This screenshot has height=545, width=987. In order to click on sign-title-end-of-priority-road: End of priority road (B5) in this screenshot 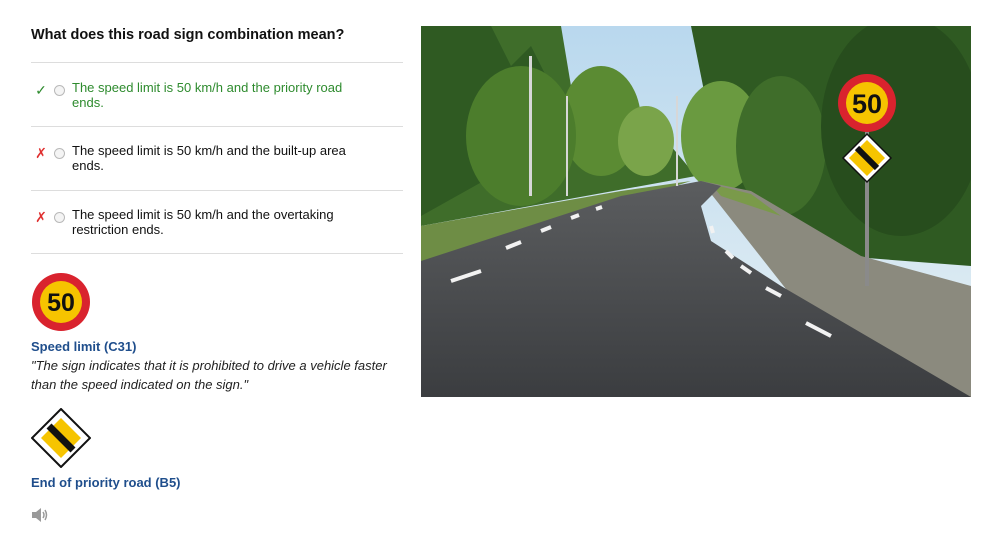, I will do `click(106, 482)`.